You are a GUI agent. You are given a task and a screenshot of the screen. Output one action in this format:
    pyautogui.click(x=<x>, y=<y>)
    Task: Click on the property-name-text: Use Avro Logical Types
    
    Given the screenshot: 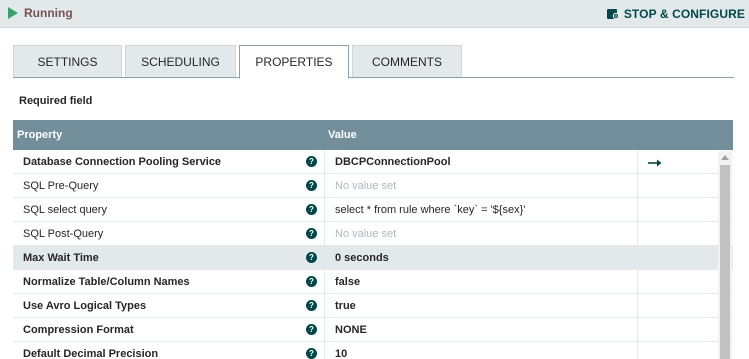 What is the action you would take?
    pyautogui.click(x=85, y=305)
    